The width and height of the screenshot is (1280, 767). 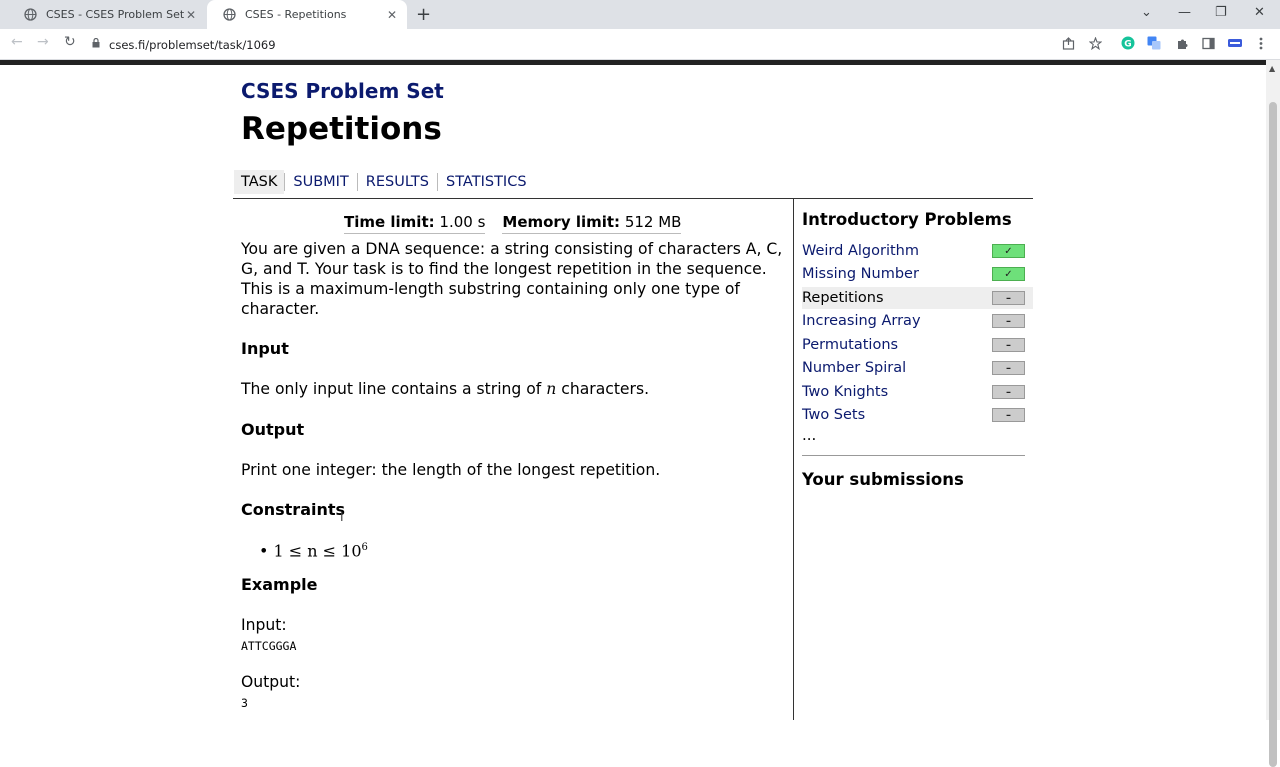 What do you see at coordinates (1182, 43) in the screenshot?
I see `extensions-puzzle-icon` at bounding box center [1182, 43].